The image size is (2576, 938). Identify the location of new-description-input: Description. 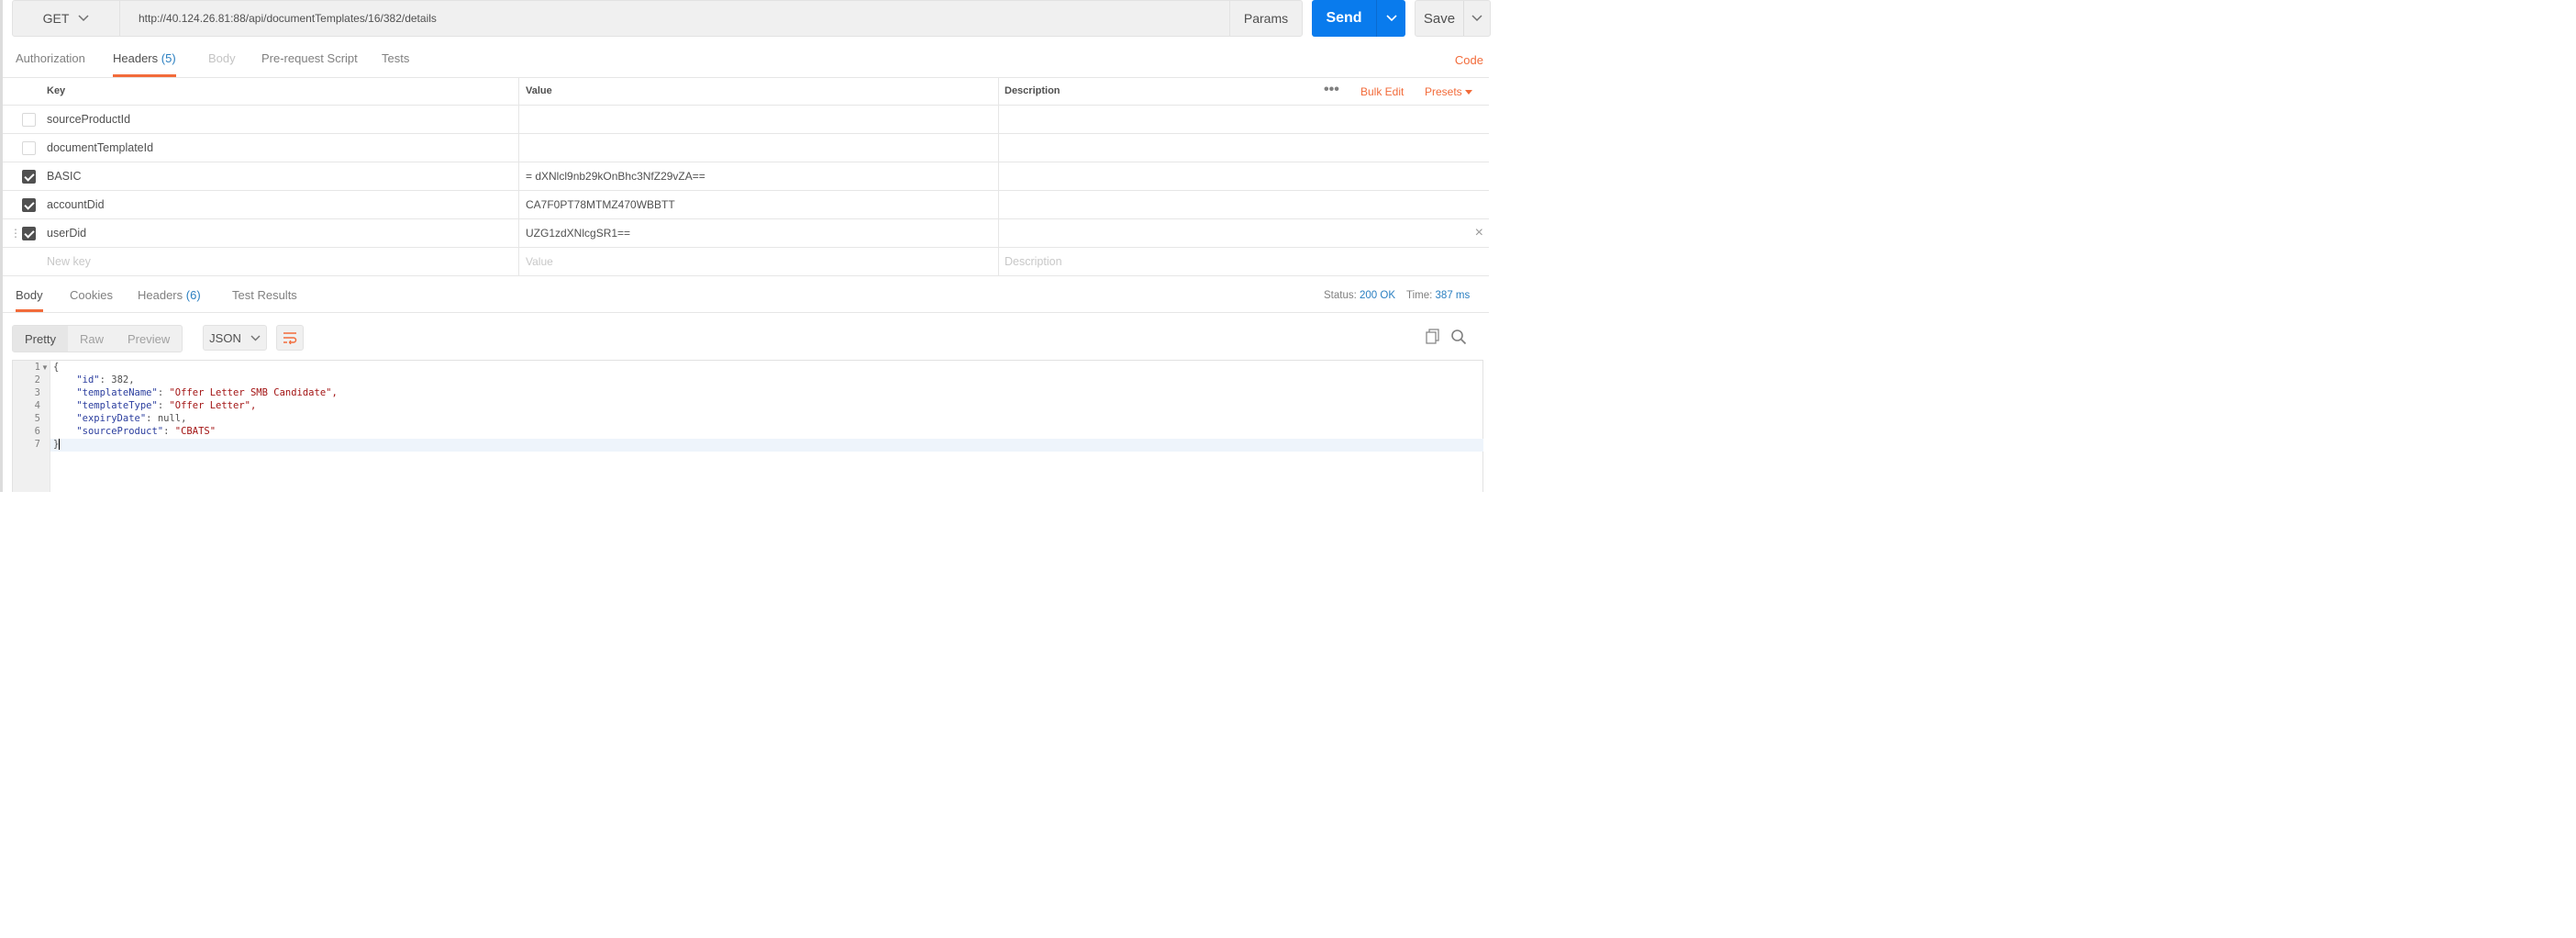
(1033, 261).